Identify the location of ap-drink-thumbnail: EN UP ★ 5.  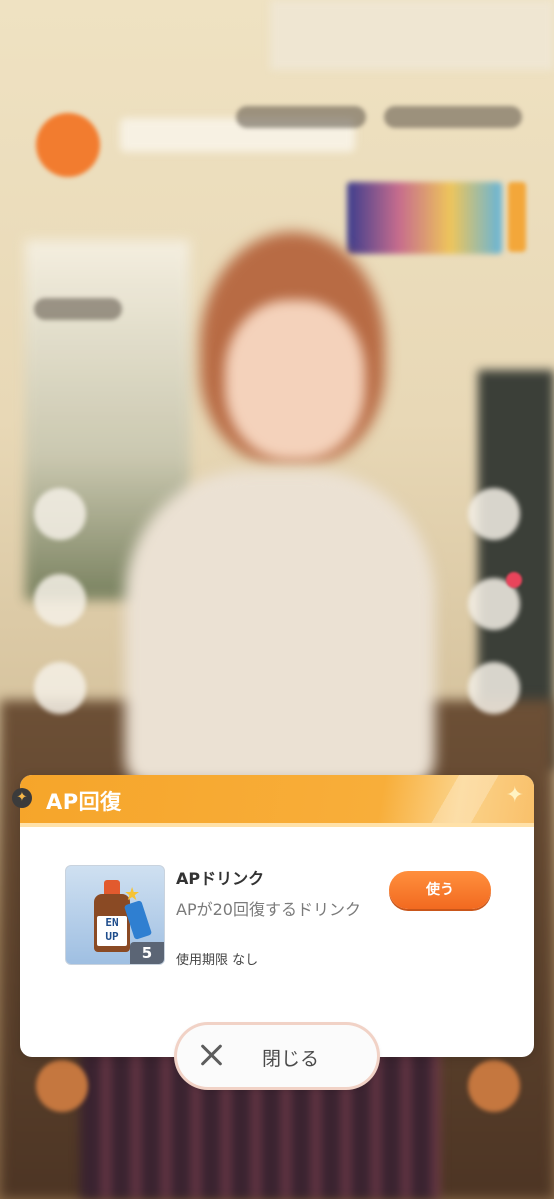
(115, 915).